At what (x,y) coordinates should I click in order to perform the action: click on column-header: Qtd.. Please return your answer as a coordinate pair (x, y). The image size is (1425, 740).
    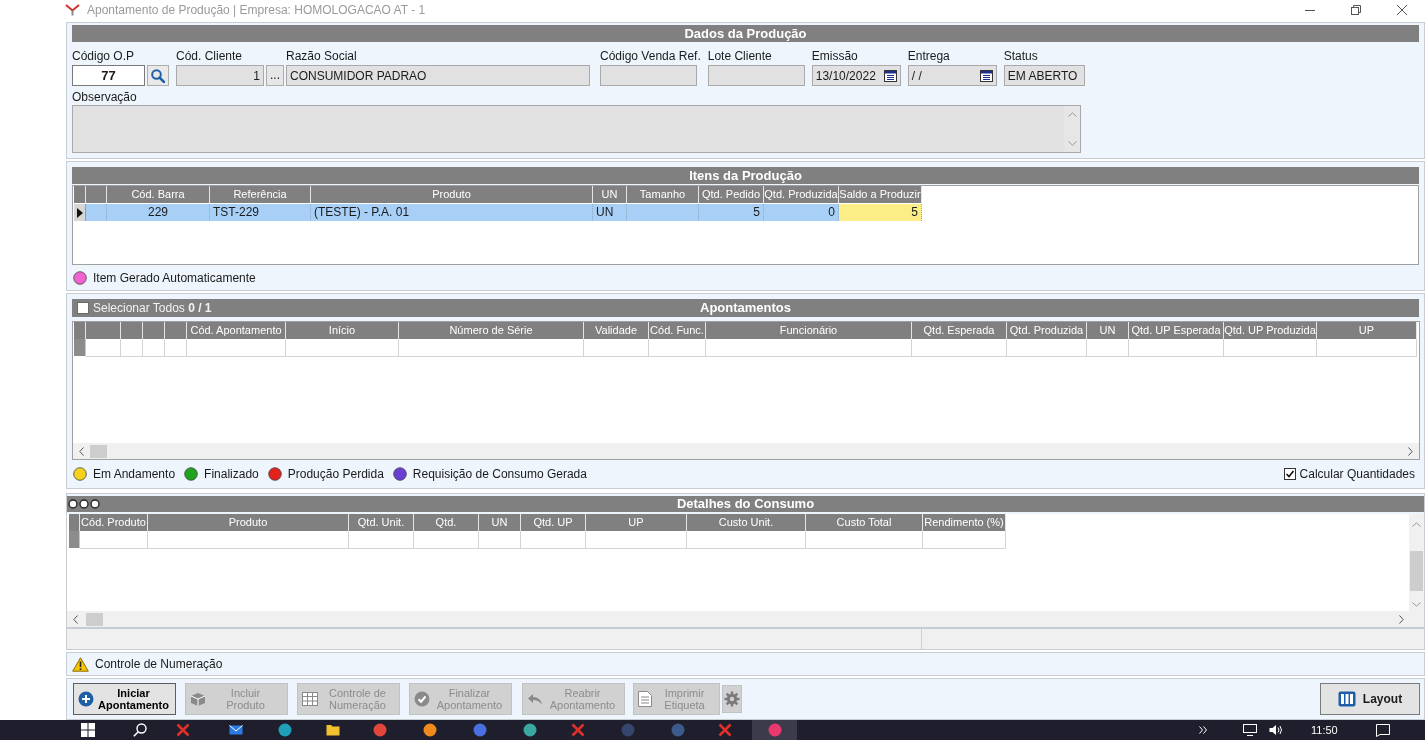
    Looking at the image, I should click on (446, 522).